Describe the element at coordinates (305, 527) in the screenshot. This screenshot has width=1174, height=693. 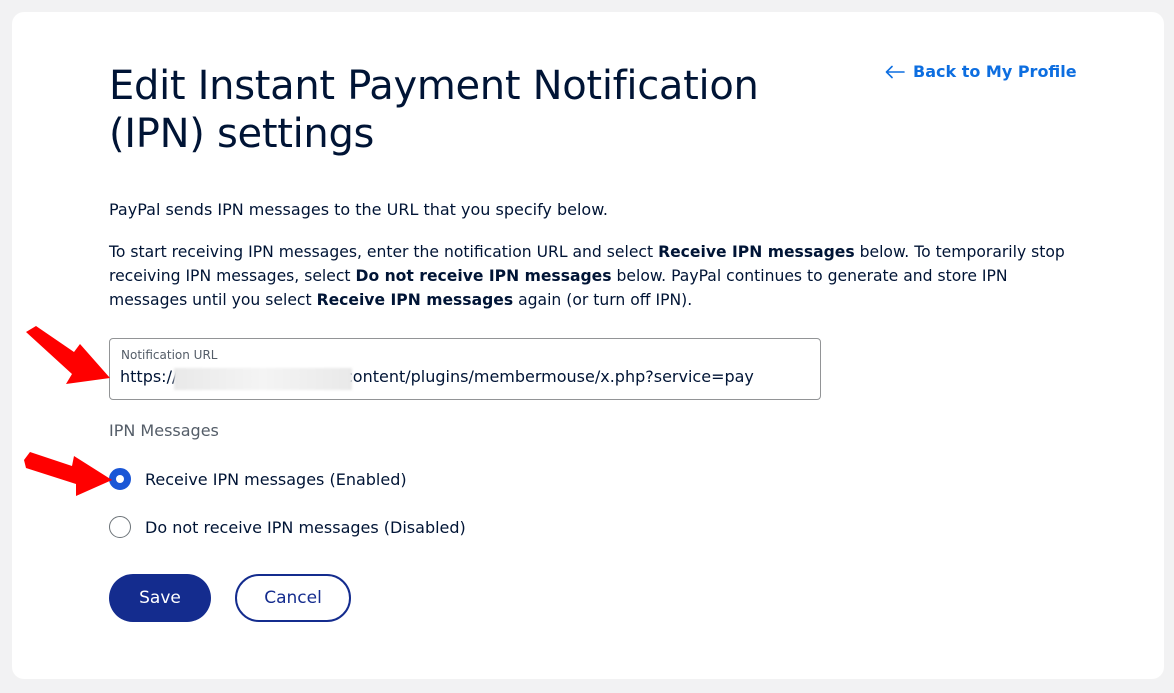
I see `radio-do-not-receive-label: Do not receive IPN messages (Disabled)` at that location.